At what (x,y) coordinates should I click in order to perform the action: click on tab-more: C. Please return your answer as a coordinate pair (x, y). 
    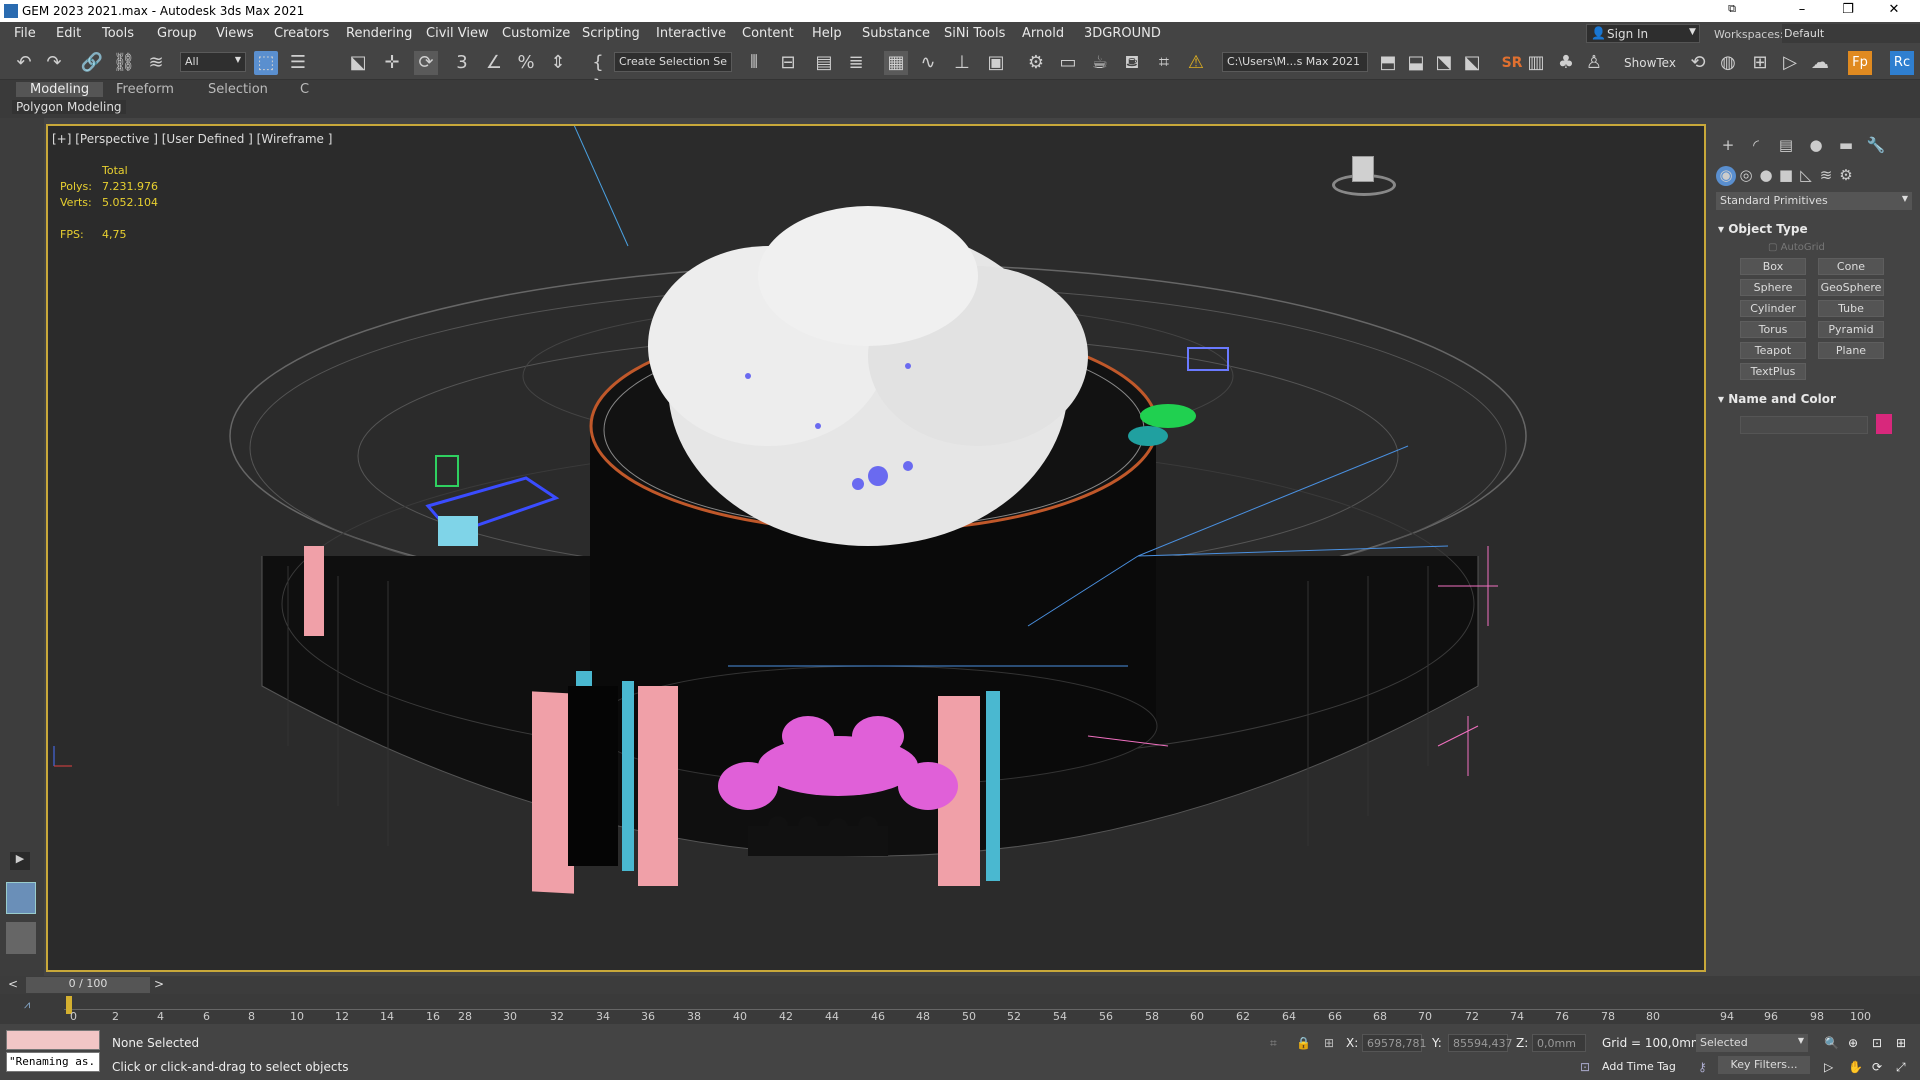
    Looking at the image, I should click on (304, 89).